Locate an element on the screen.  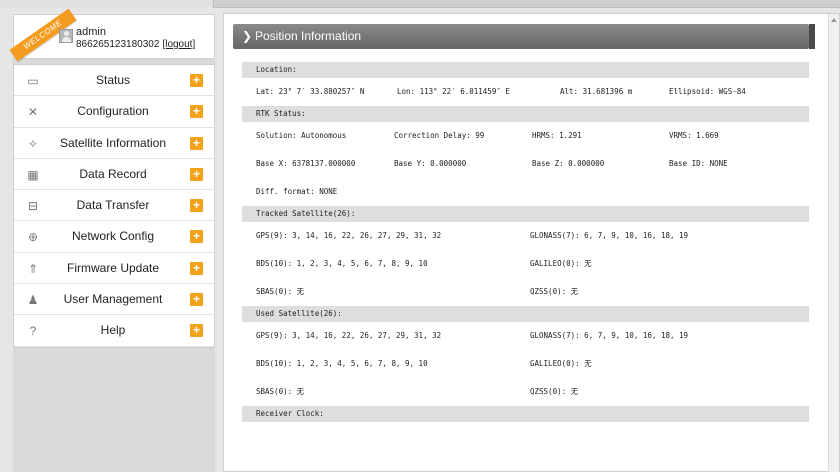
tracked-glonass: GLONASS(7): 6, 7, 9, 10, 16, 18, 19 is located at coordinates (609, 235).